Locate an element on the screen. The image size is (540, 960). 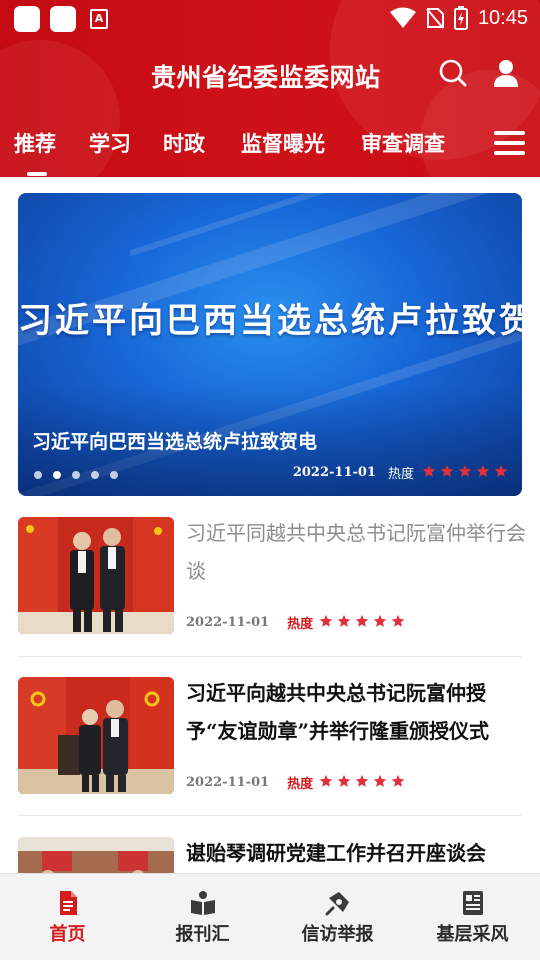
no-sim-icon is located at coordinates (435, 18).